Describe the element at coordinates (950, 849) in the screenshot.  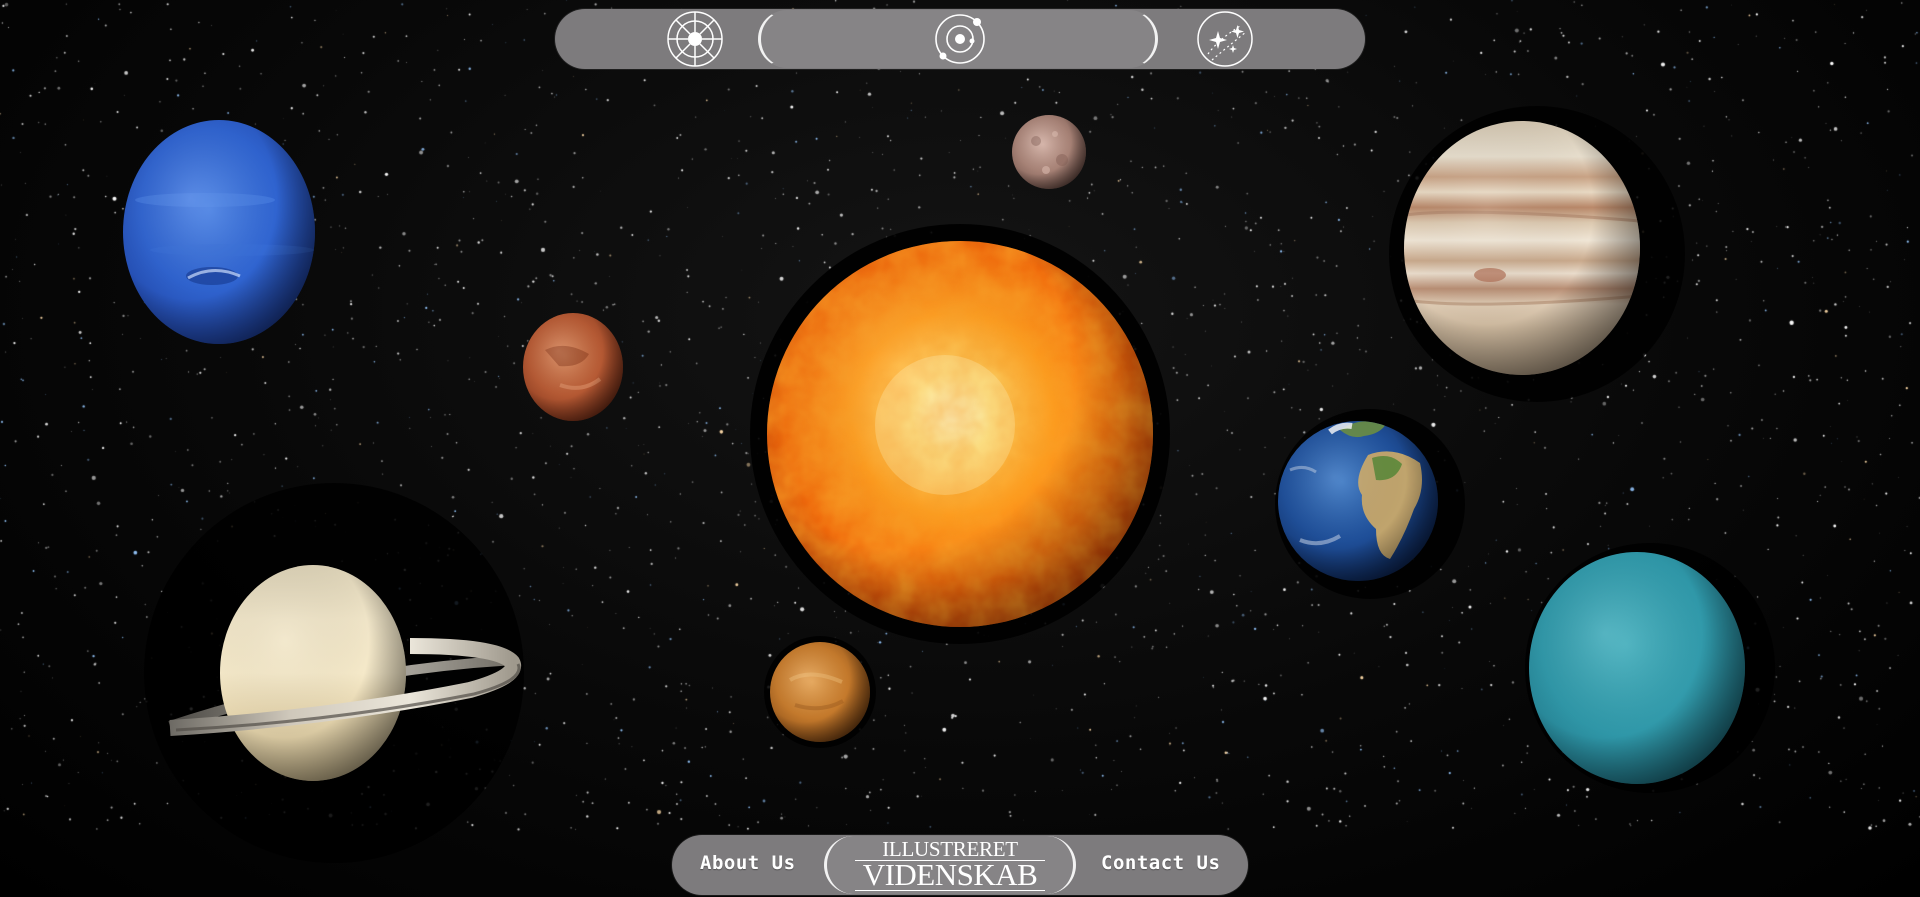
I see `logo-wordmark-top: ILLUSTRERET` at that location.